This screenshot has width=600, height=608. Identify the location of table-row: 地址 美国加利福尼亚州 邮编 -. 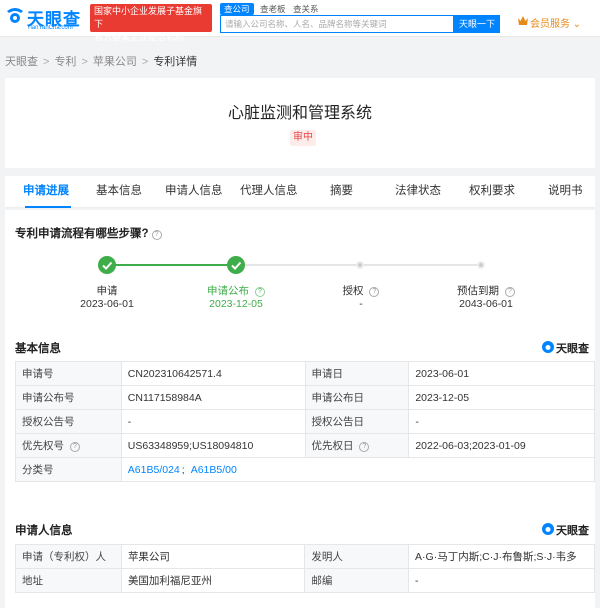
(305, 580).